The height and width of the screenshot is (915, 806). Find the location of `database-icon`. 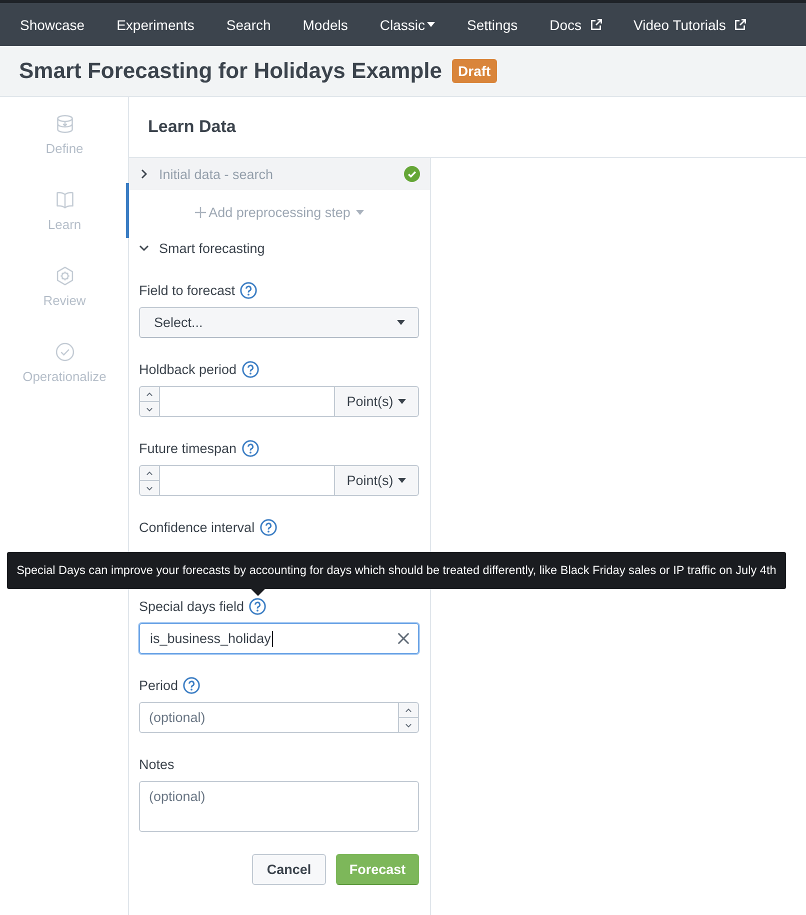

database-icon is located at coordinates (64, 124).